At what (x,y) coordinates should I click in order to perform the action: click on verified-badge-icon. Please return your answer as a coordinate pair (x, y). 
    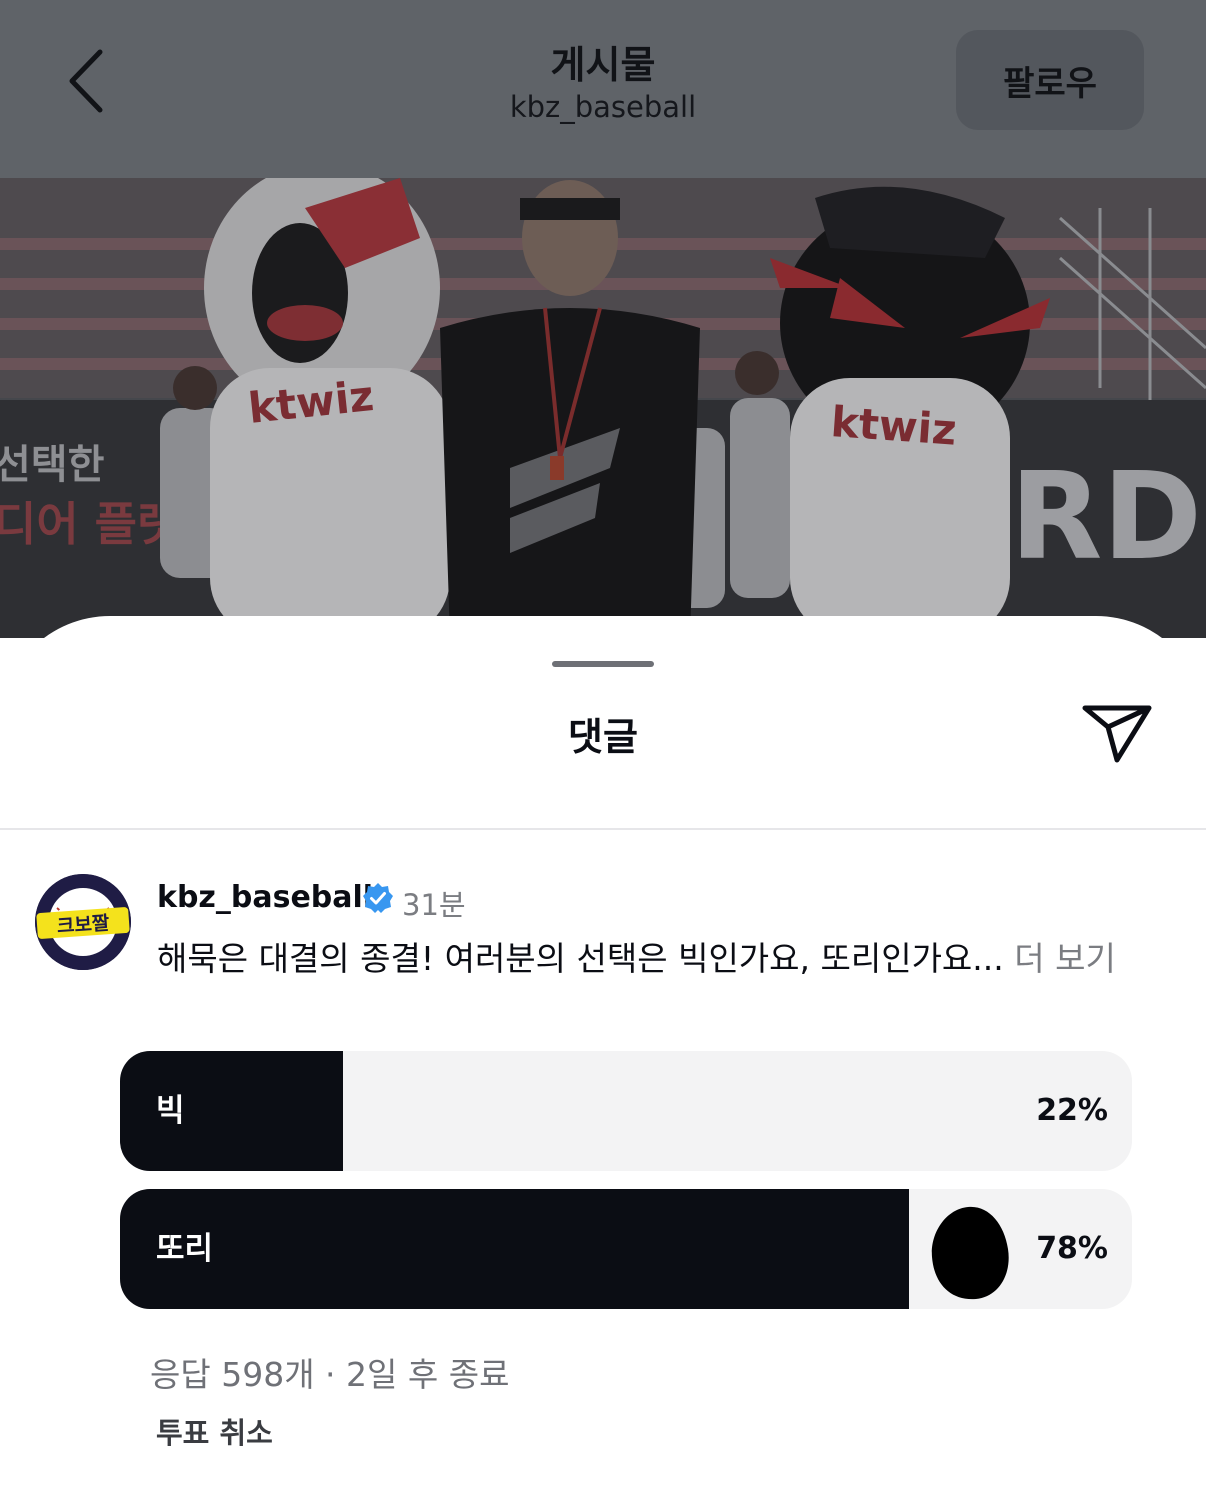
    Looking at the image, I should click on (378, 898).